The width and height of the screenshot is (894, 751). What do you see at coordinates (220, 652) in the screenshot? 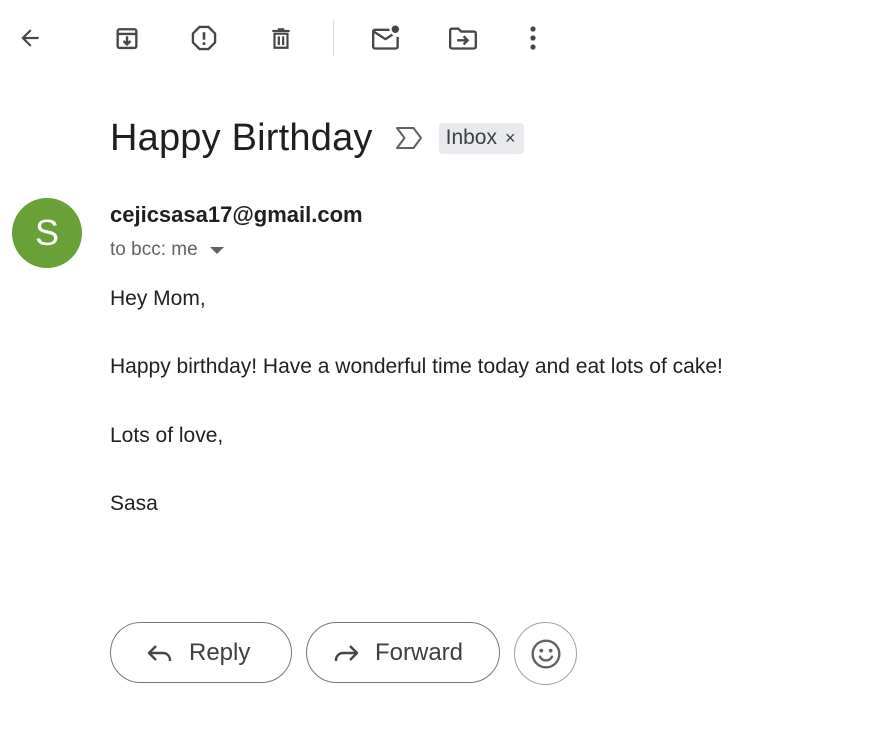
I see `reply-label: Reply` at bounding box center [220, 652].